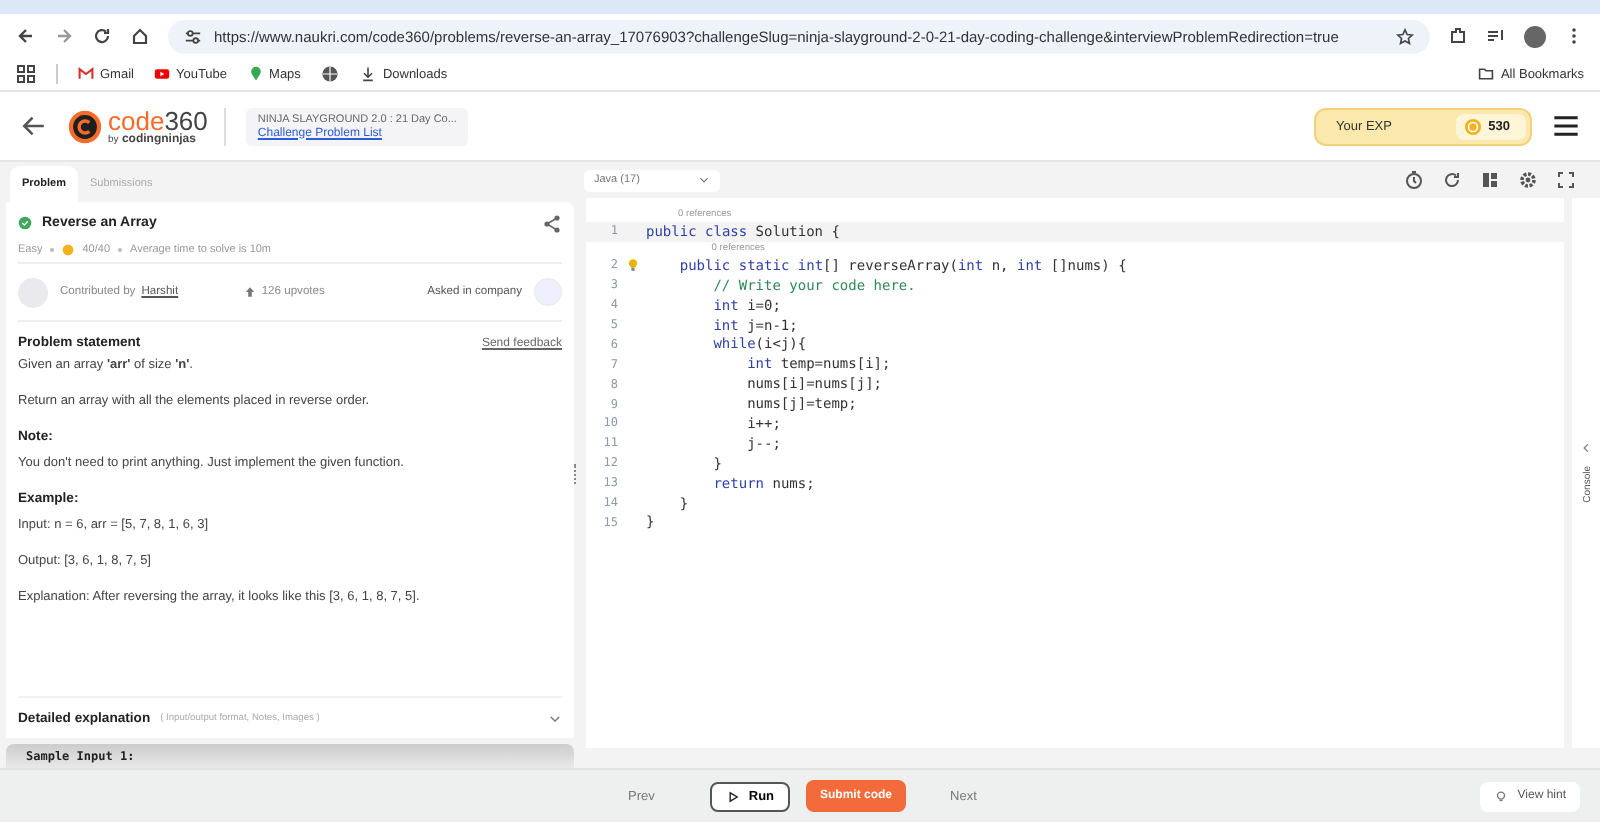 Image resolution: width=1600 pixels, height=822 pixels. I want to click on extensions-icon, so click(1458, 36).